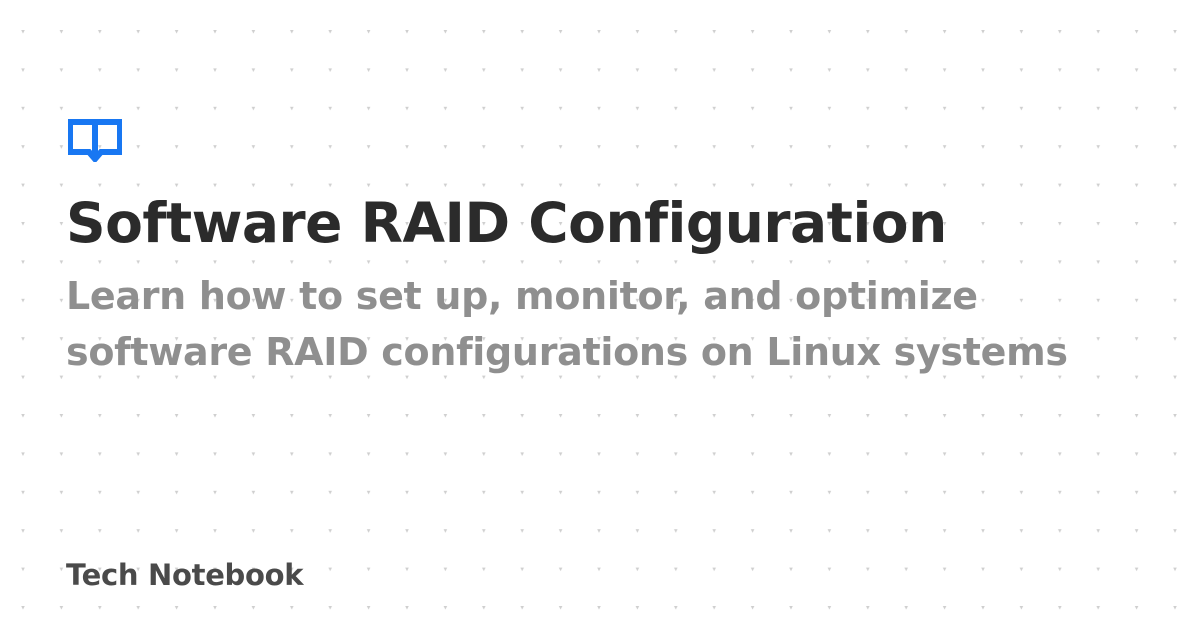 Image resolution: width=1200 pixels, height=630 pixels. Describe the element at coordinates (185, 575) in the screenshot. I see `site-brand-name: Tech Notebook` at that location.